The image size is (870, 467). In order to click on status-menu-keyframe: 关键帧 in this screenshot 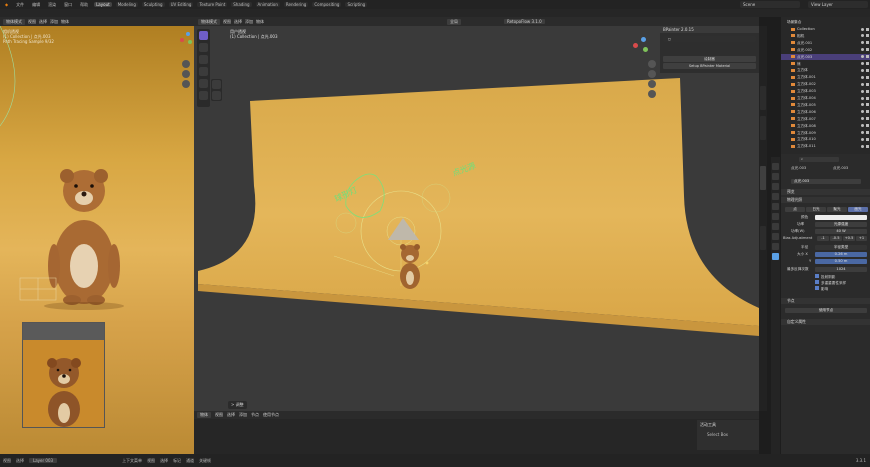, I will do `click(205, 461)`.